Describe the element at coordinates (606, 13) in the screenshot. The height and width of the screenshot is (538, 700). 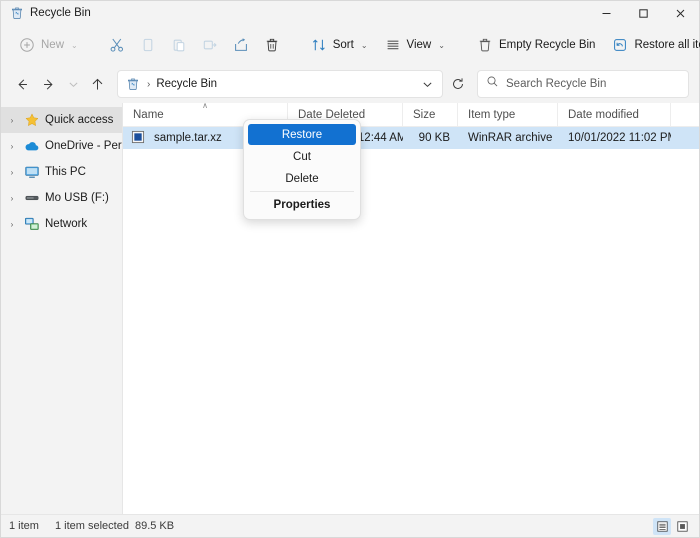
I see `minimize-button` at that location.